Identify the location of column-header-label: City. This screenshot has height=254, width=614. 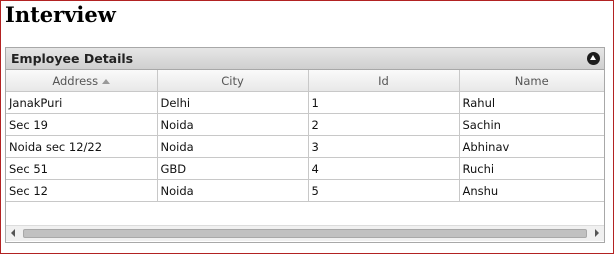
(232, 80).